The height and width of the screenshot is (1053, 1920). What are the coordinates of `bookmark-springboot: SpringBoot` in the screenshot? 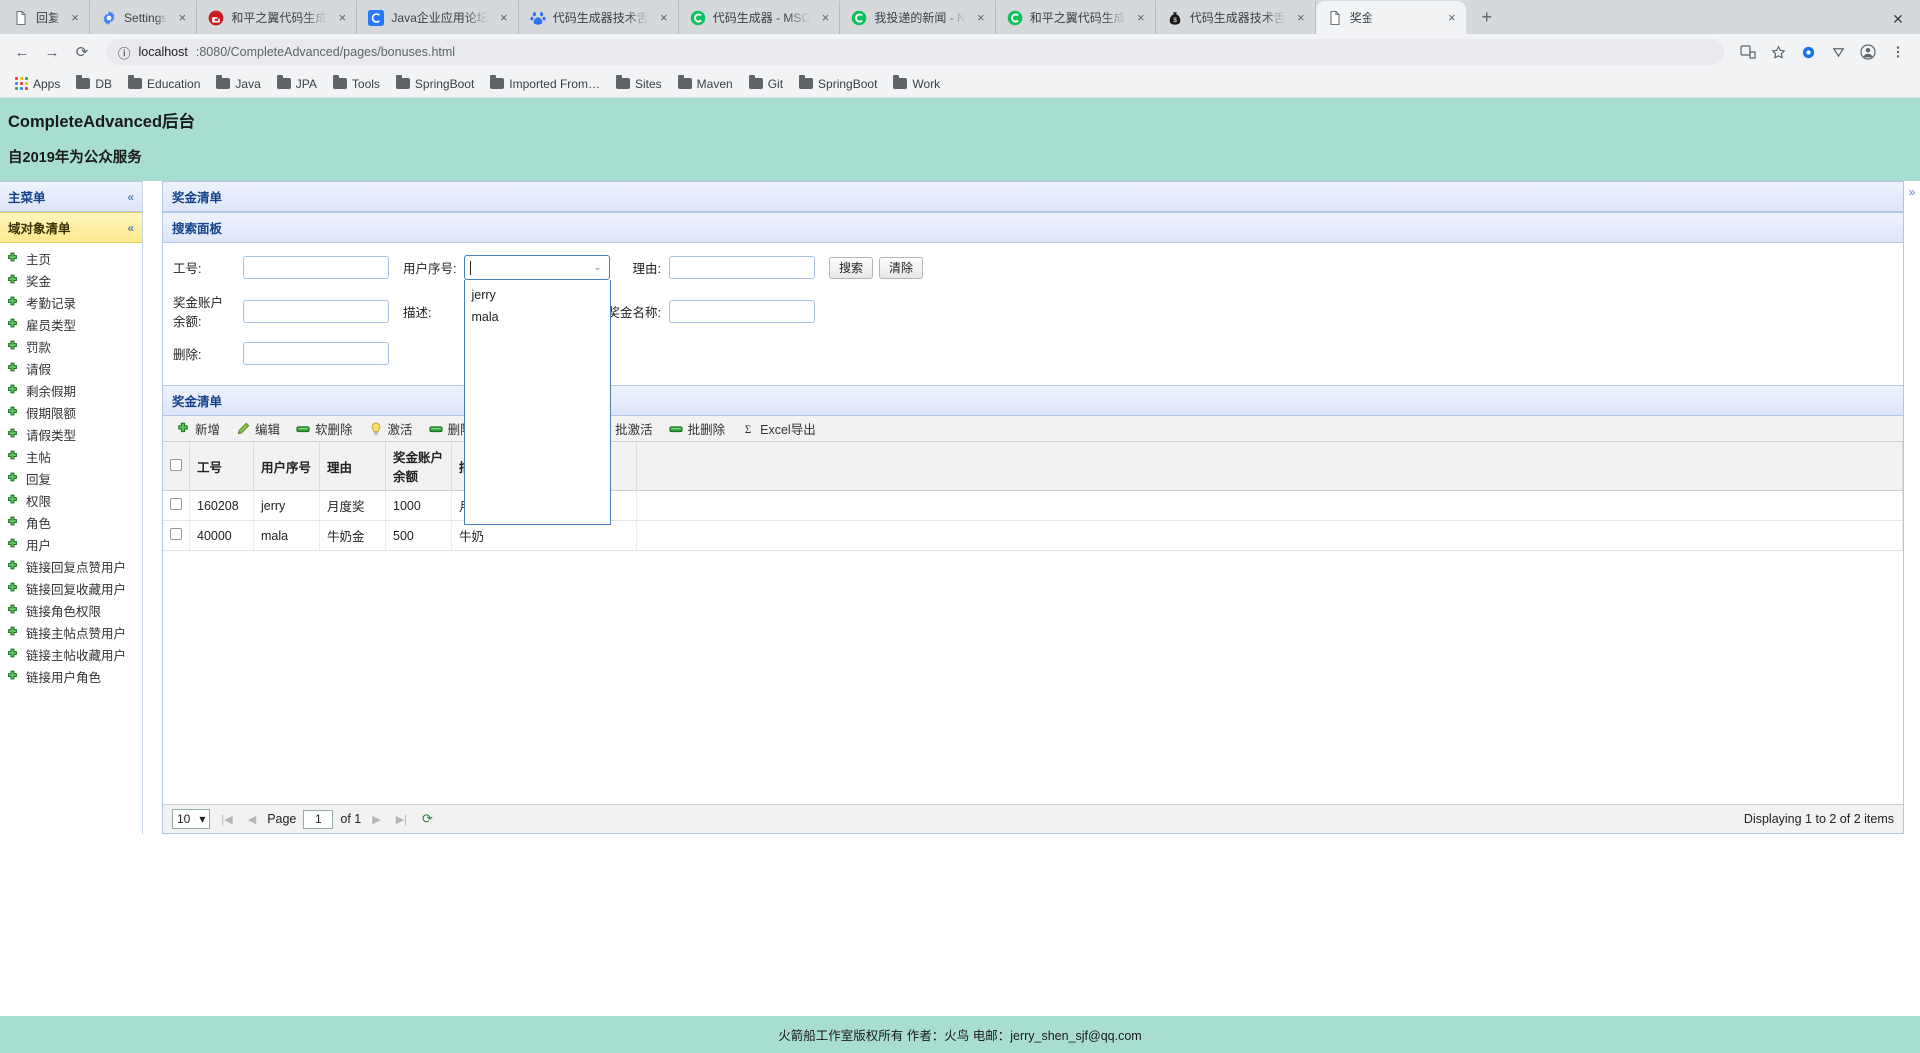 It's located at (435, 84).